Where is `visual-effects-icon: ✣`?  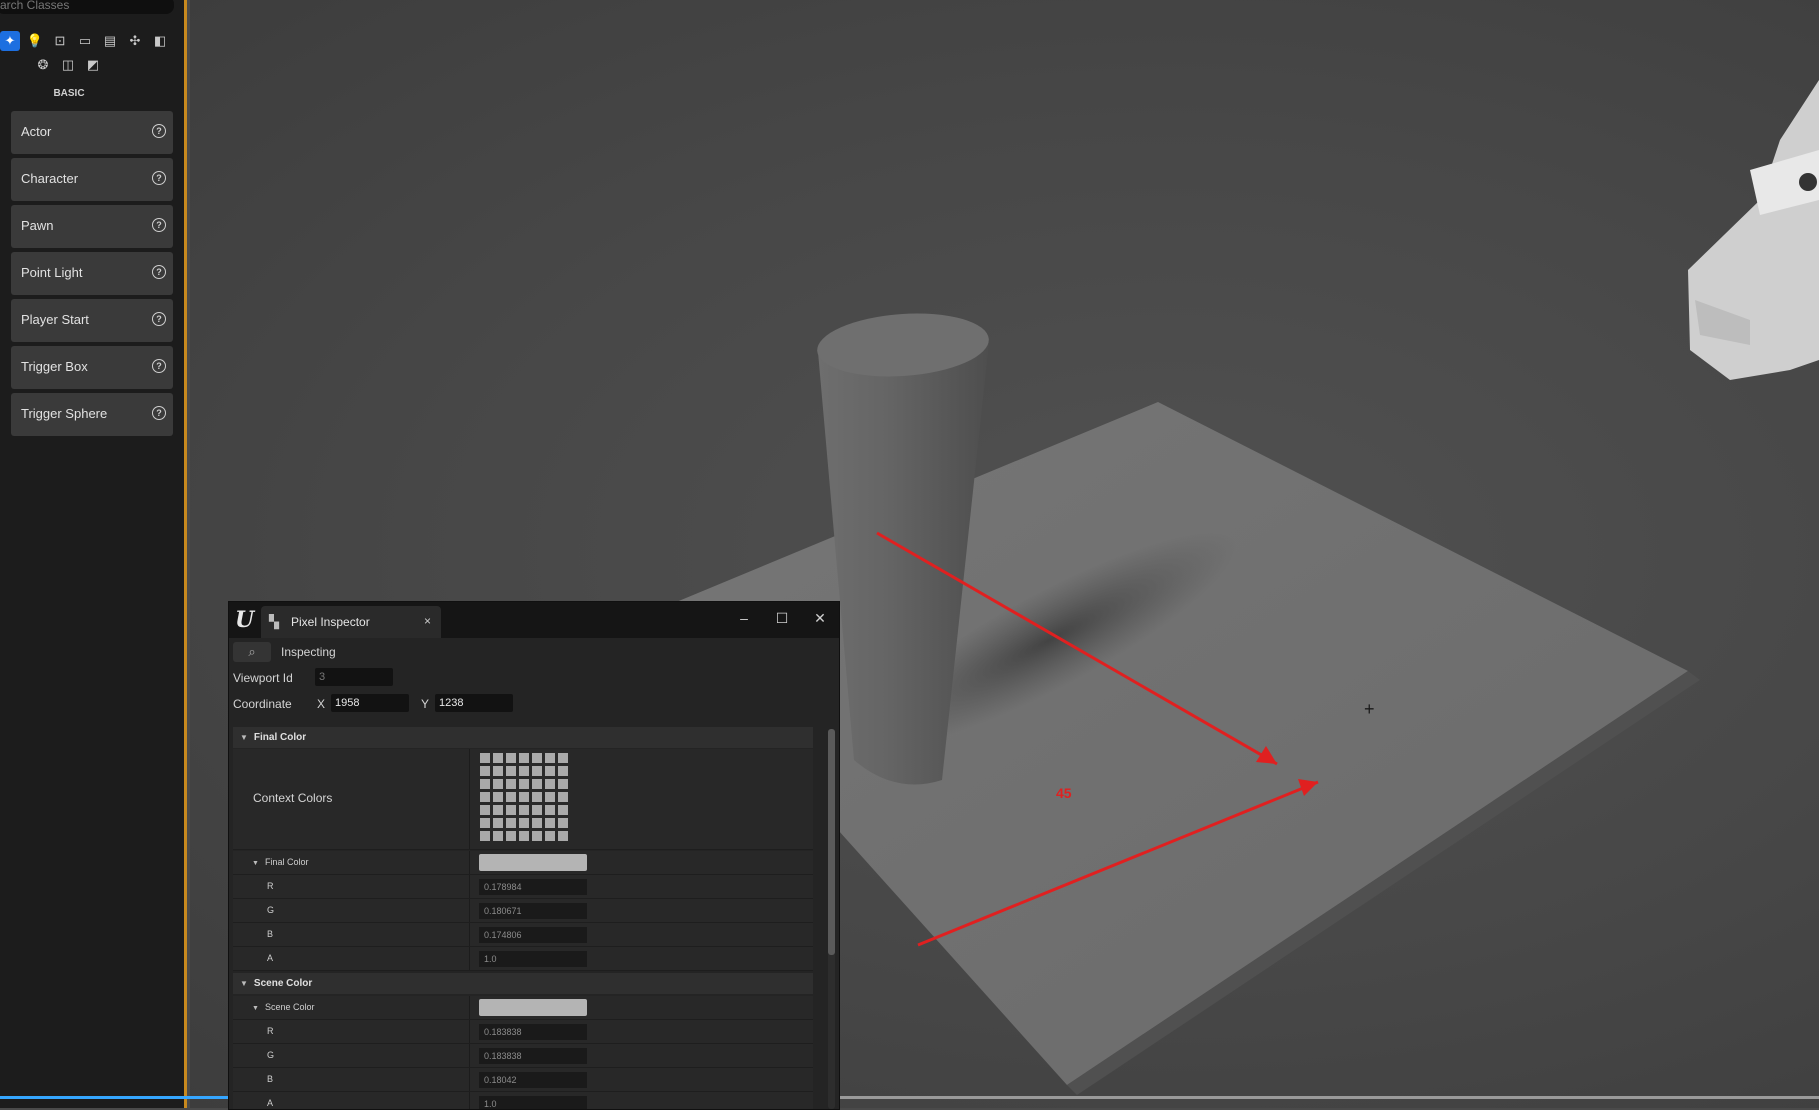
visual-effects-icon: ✣ is located at coordinates (135, 41).